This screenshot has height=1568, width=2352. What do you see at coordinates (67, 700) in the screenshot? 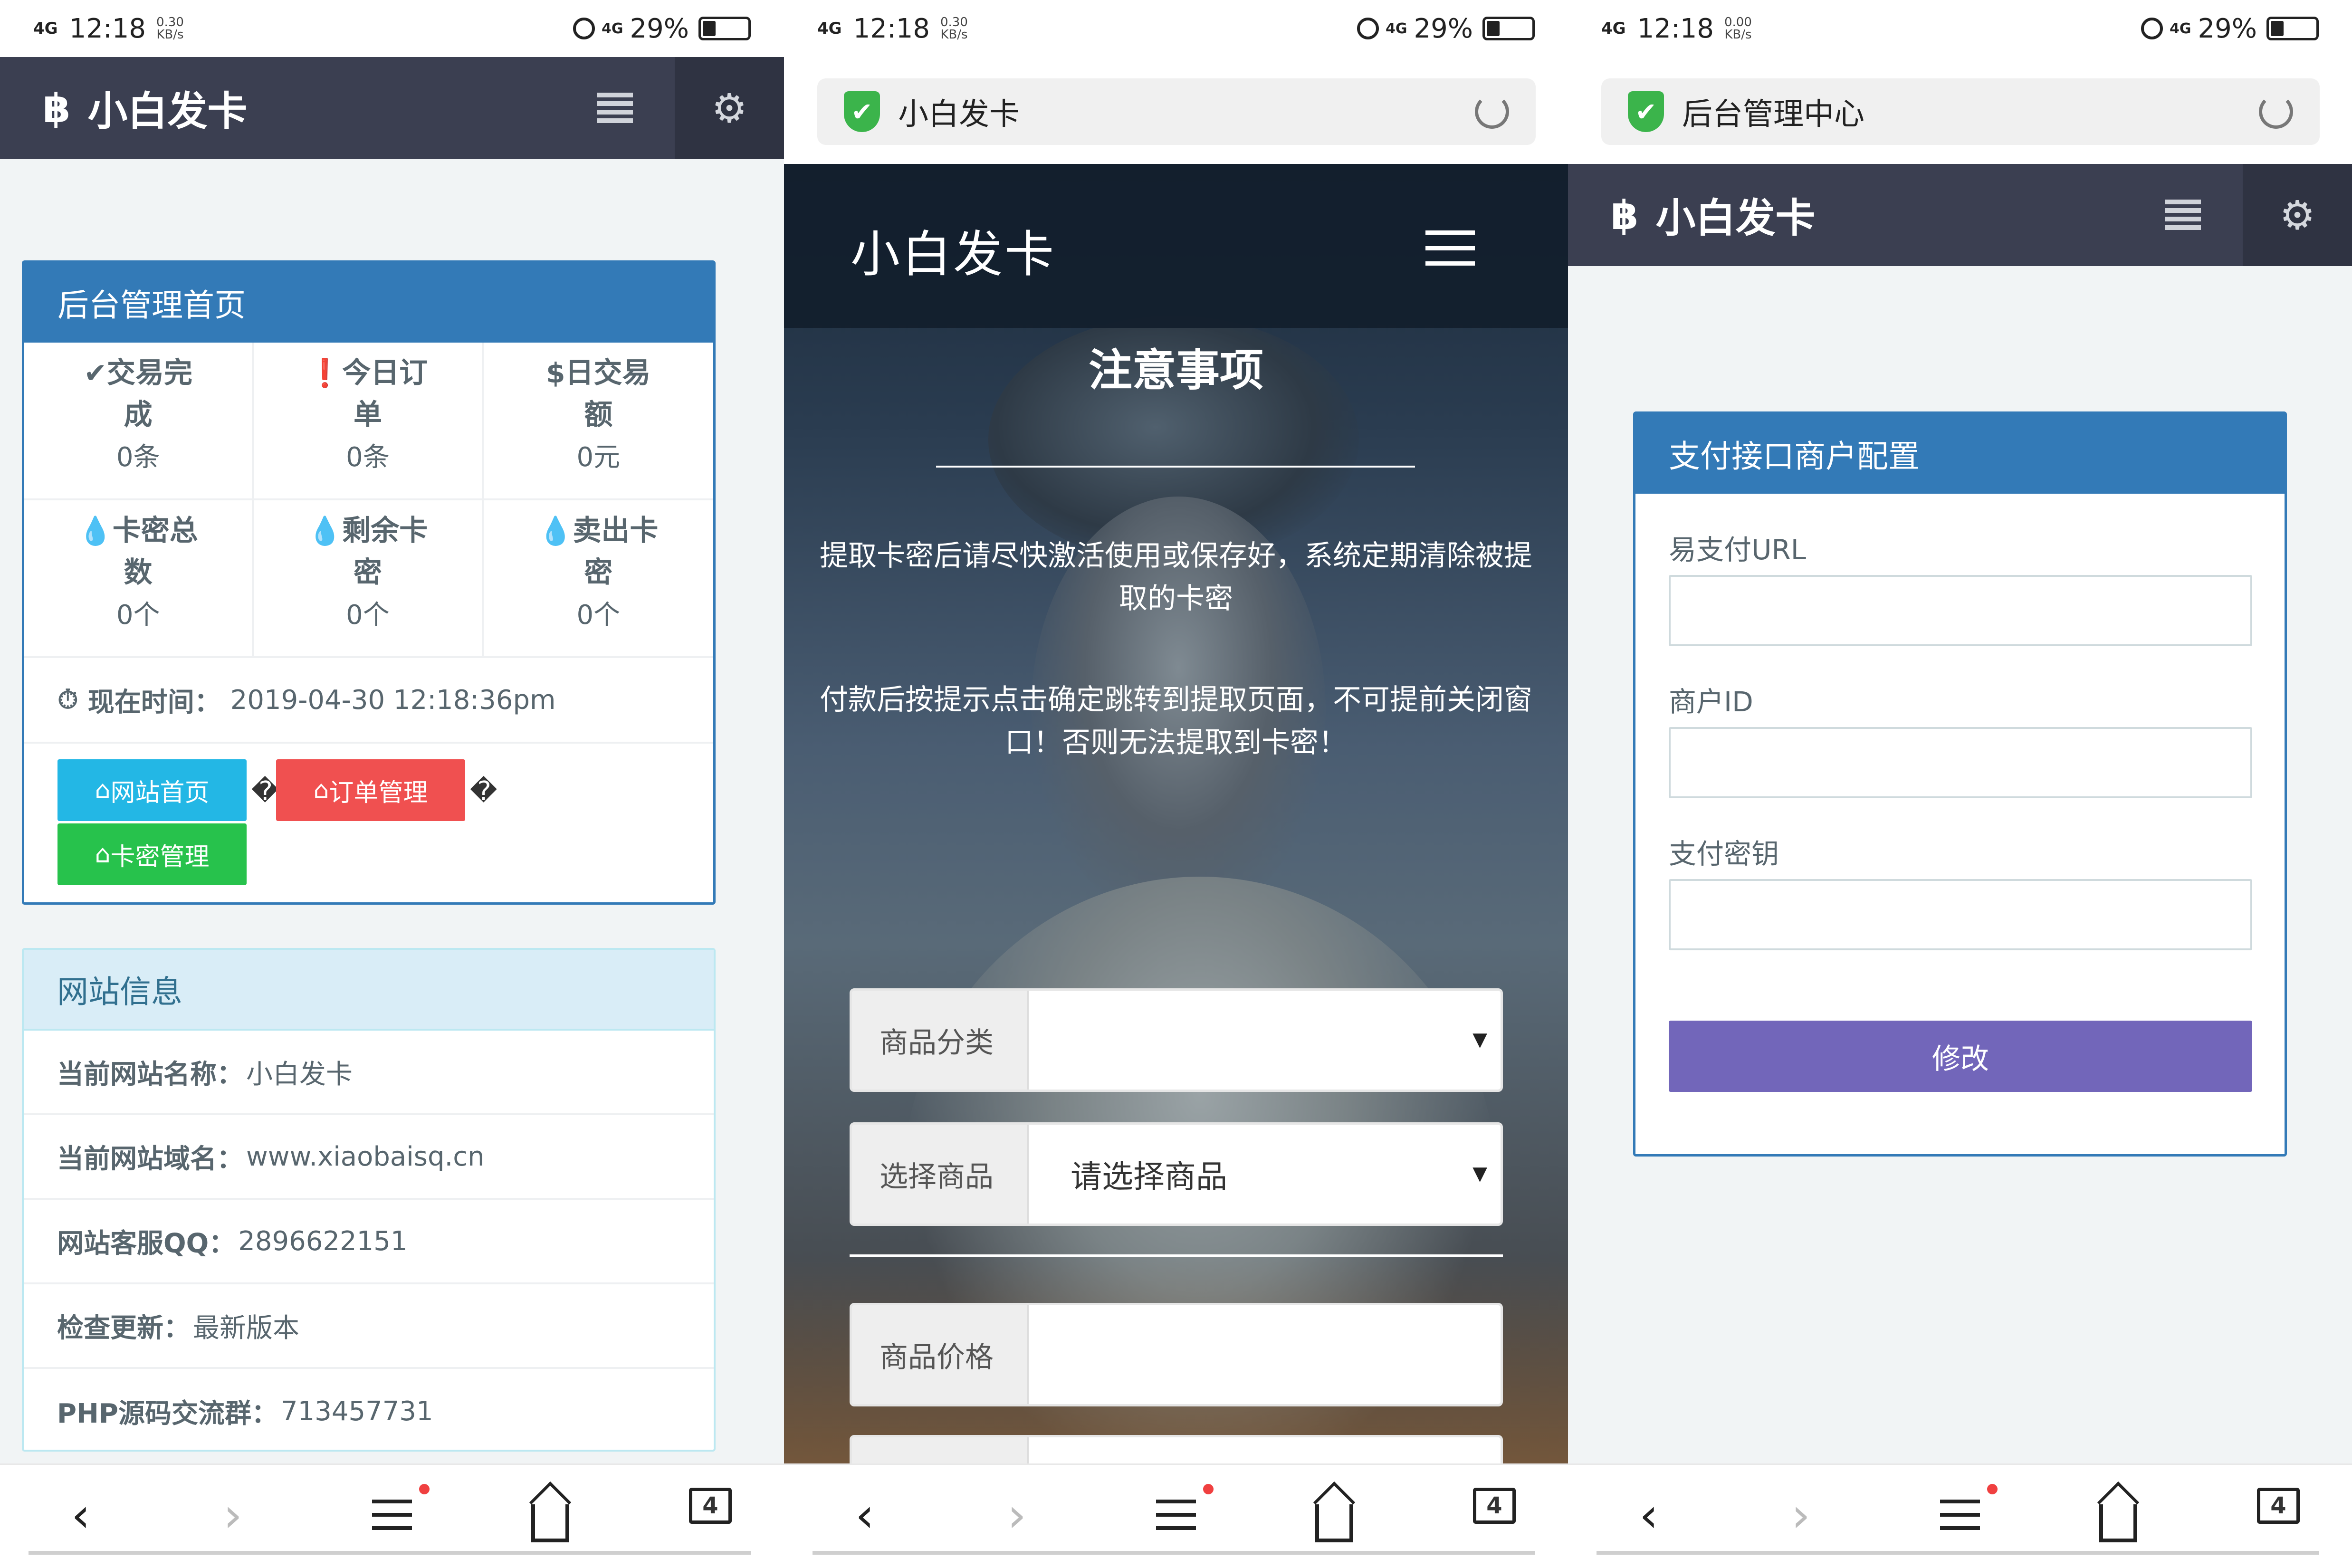
I see `clock-icon: ⏱` at bounding box center [67, 700].